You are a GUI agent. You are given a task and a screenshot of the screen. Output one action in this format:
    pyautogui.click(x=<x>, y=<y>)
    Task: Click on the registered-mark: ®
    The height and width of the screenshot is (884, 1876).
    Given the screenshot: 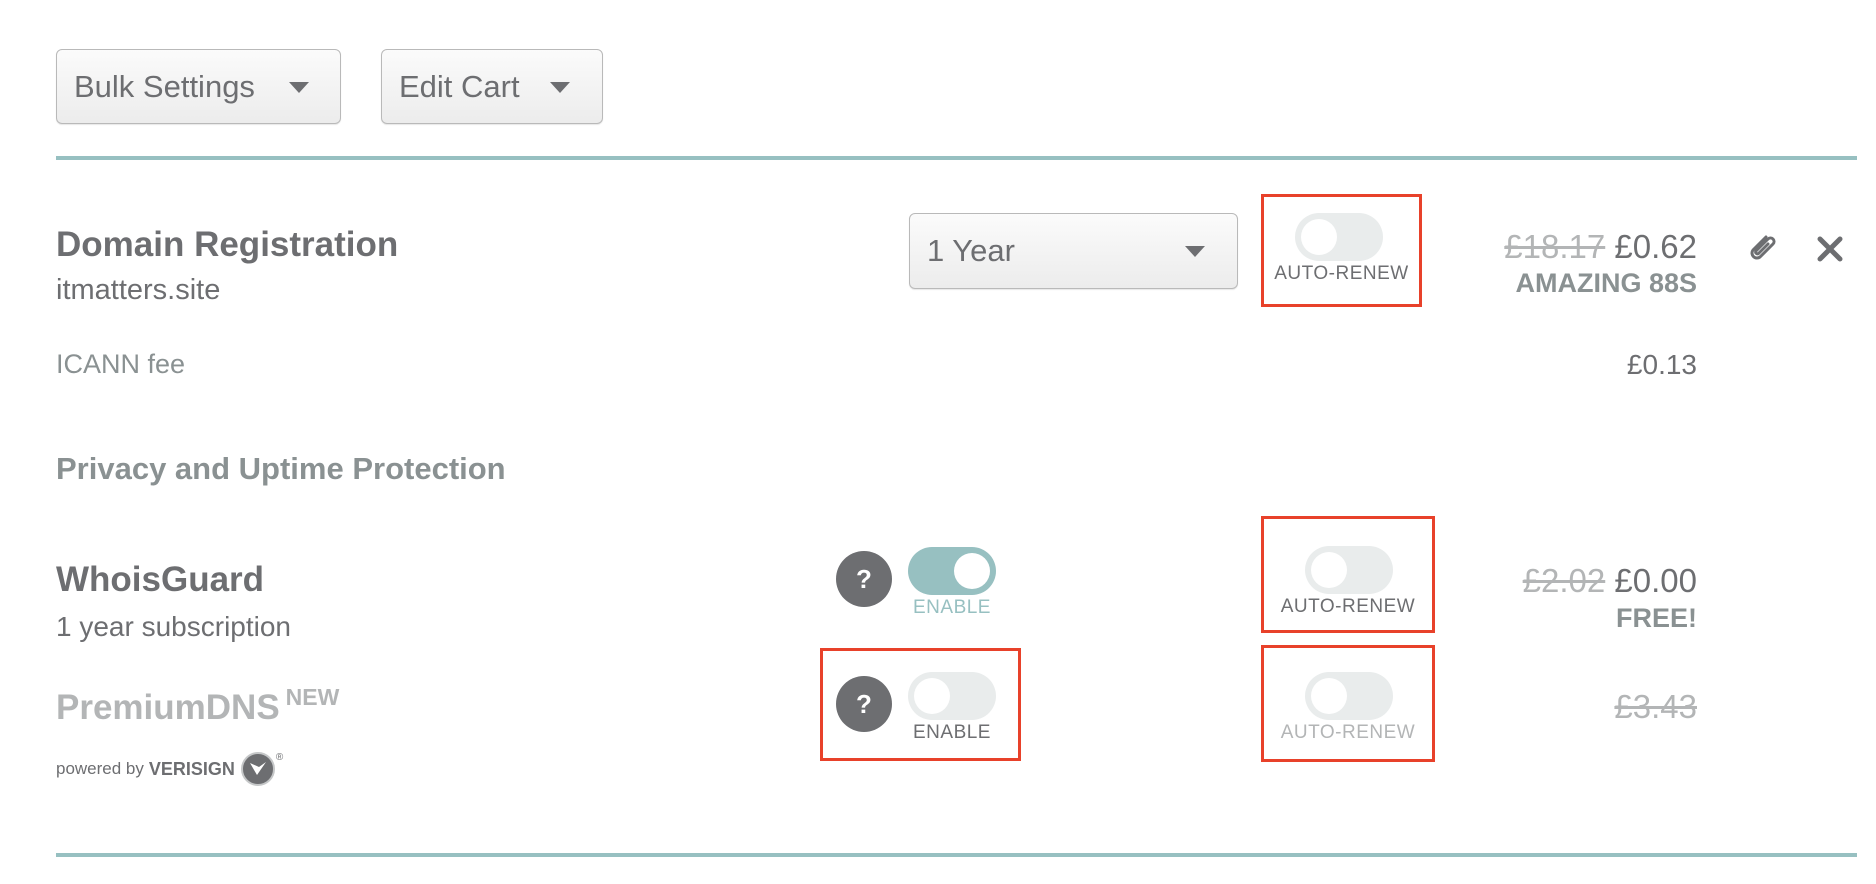 What is the action you would take?
    pyautogui.click(x=279, y=757)
    